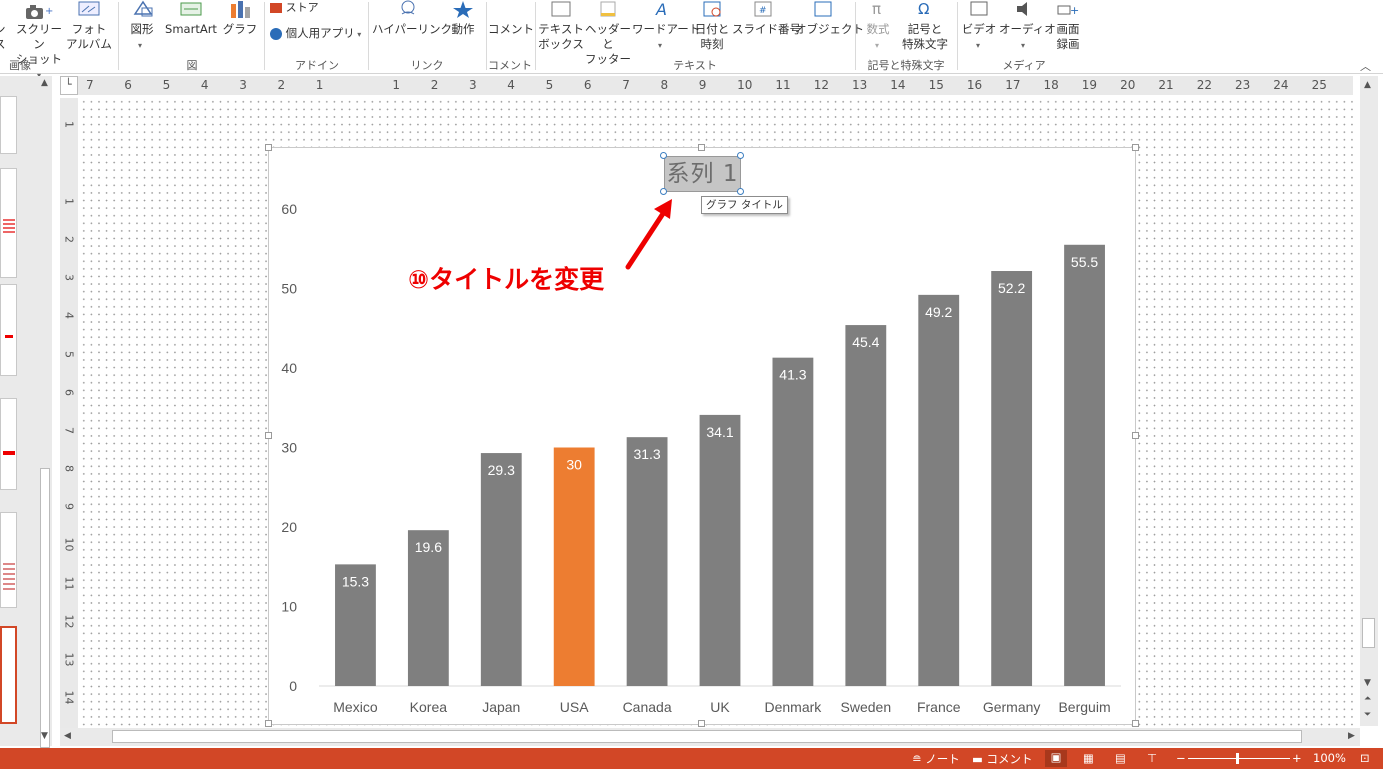 The height and width of the screenshot is (769, 1383). What do you see at coordinates (939, 490) in the screenshot?
I see `bar-france` at bounding box center [939, 490].